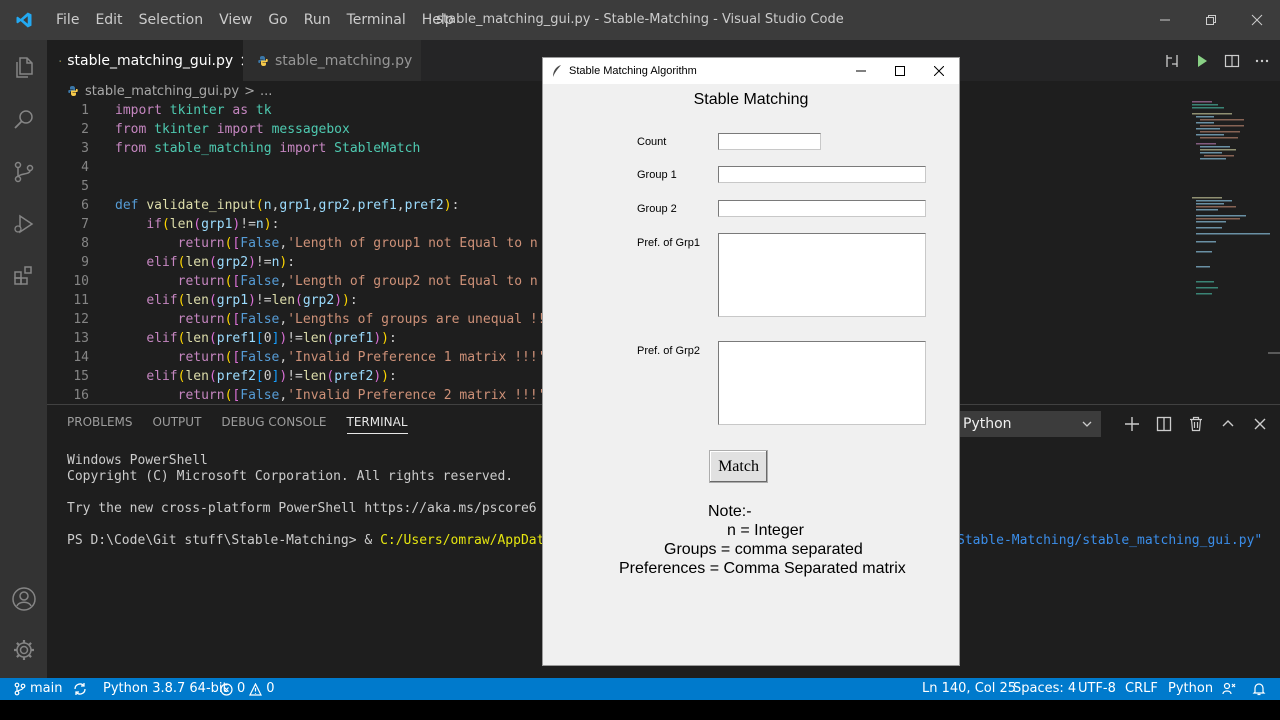 This screenshot has height=720, width=1280. Describe the element at coordinates (81, 395) in the screenshot. I see `line-number: 16` at that location.